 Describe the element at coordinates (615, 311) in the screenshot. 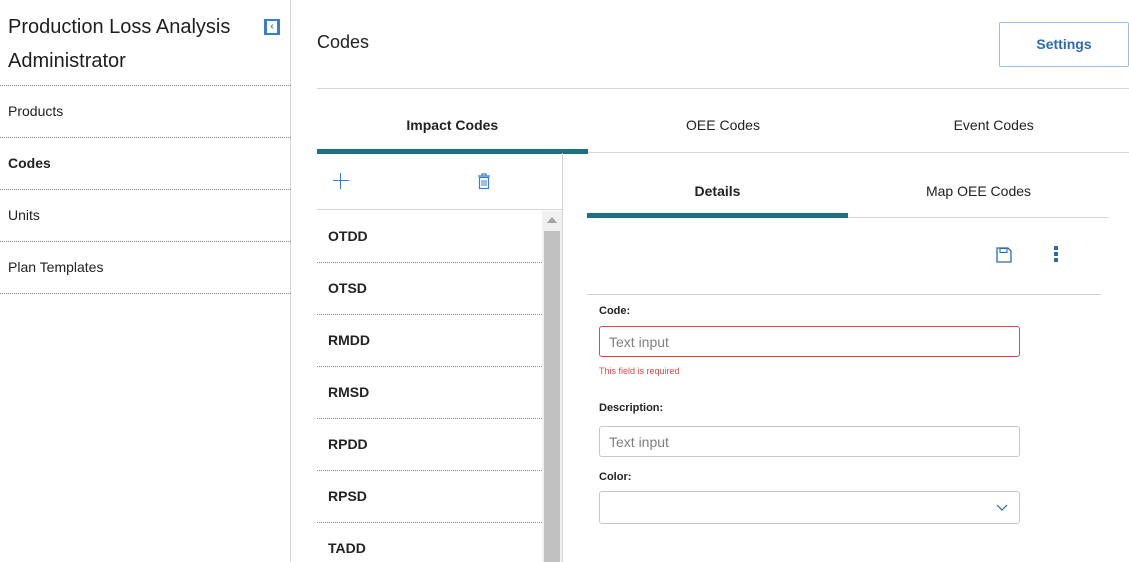

I see `code-label: Code:` at that location.